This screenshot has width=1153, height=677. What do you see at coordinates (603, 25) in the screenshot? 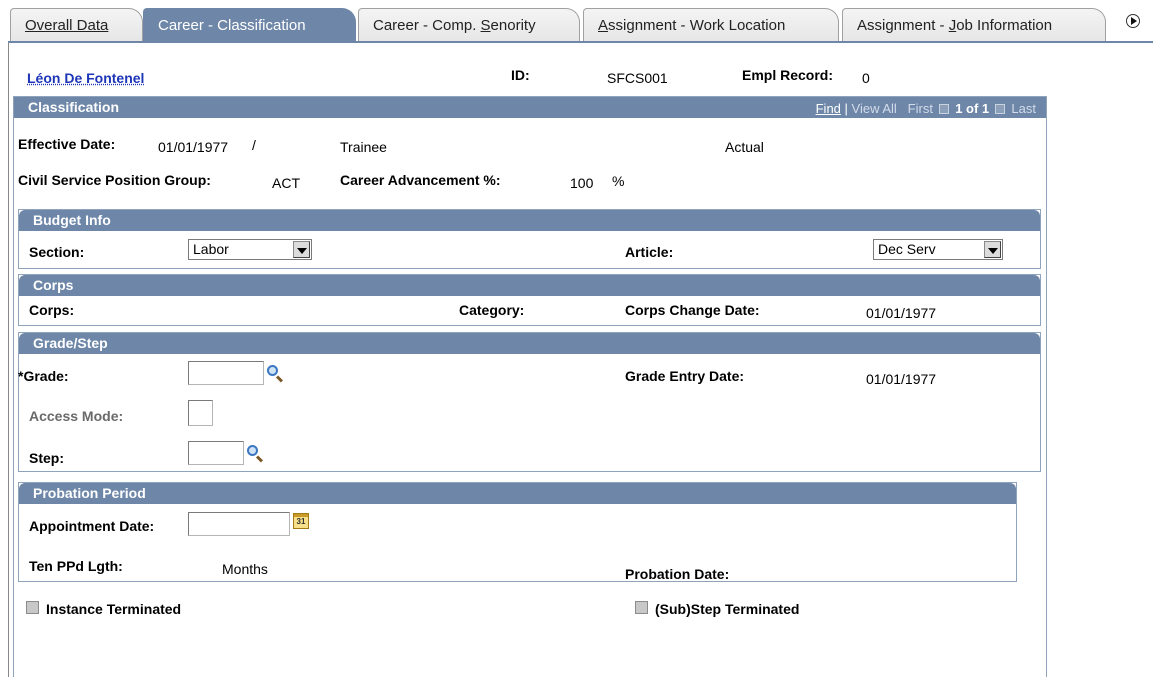
I see `tab-label-accesskey: A` at bounding box center [603, 25].